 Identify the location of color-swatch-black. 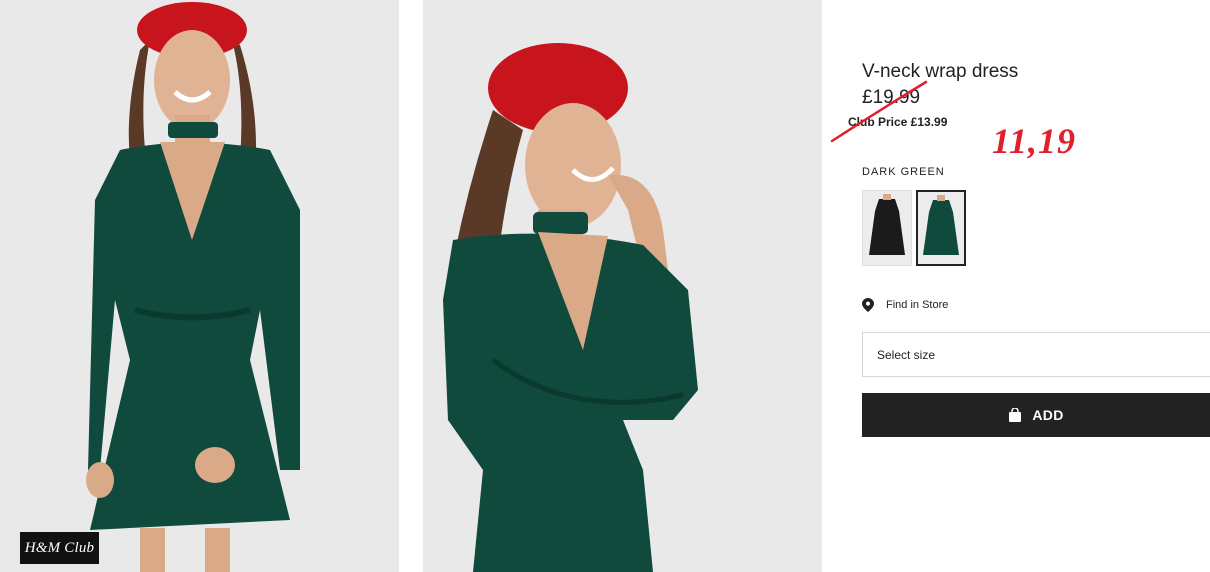
(887, 228).